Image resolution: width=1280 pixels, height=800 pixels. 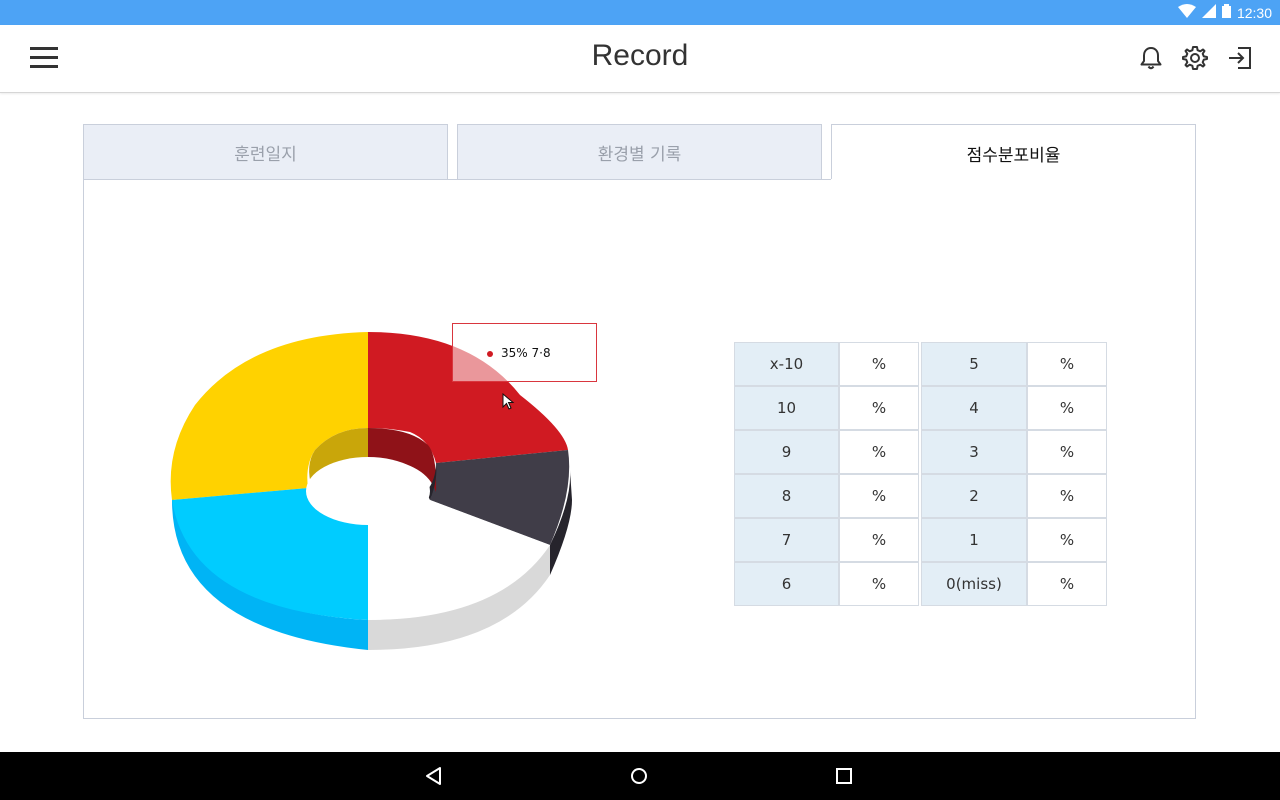 I want to click on tab-training-log: 훈련일지, so click(x=265, y=152).